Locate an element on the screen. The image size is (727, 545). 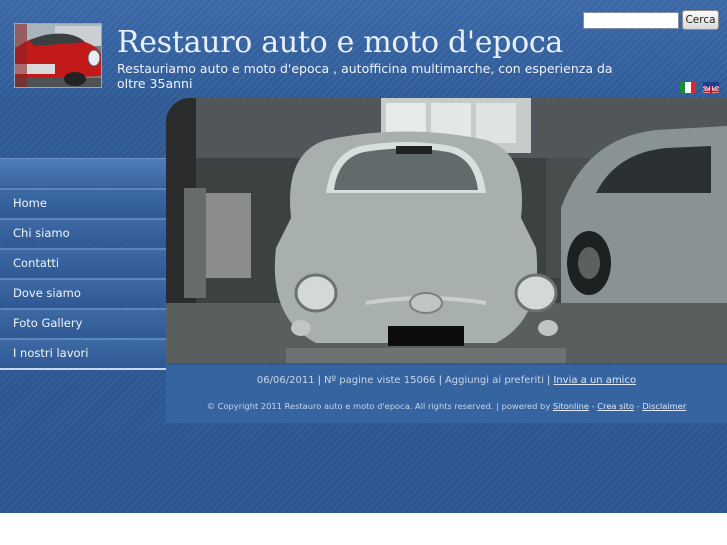
nav-item-dove-siamo: Dove siamo is located at coordinates (83, 292).